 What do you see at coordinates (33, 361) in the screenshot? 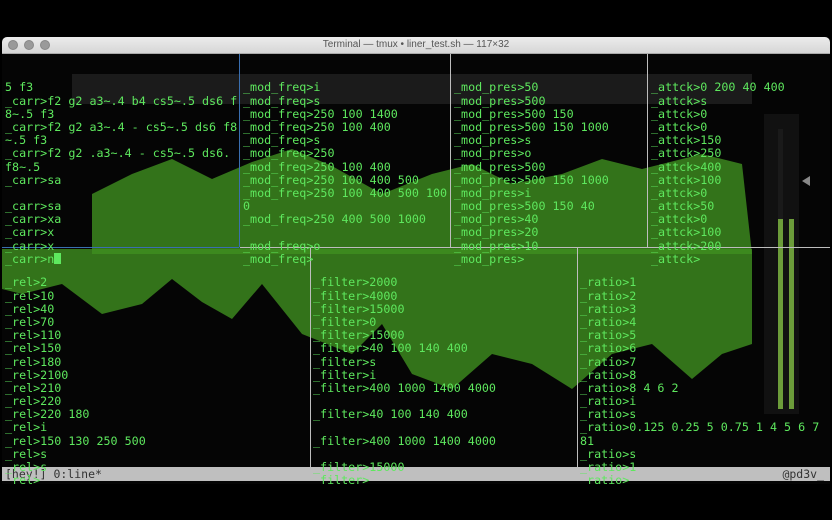
I see `terminal-line: _rel>180` at bounding box center [33, 361].